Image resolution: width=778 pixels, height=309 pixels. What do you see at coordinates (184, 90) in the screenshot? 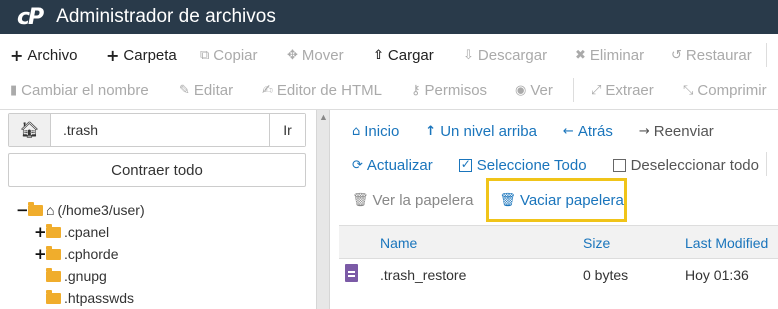
I see `pencil-icon: ✎` at bounding box center [184, 90].